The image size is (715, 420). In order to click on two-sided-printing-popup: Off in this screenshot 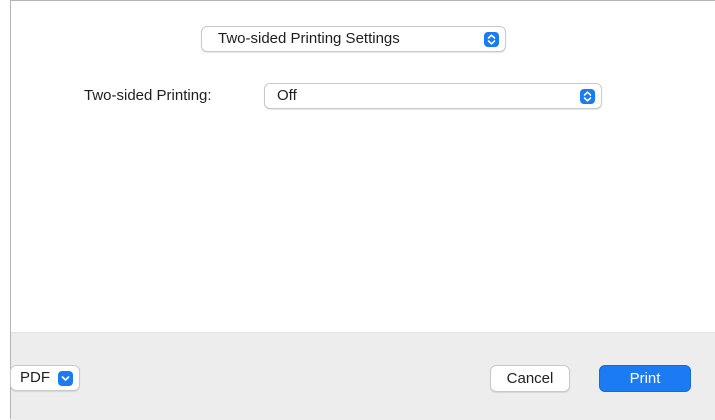, I will do `click(433, 96)`.